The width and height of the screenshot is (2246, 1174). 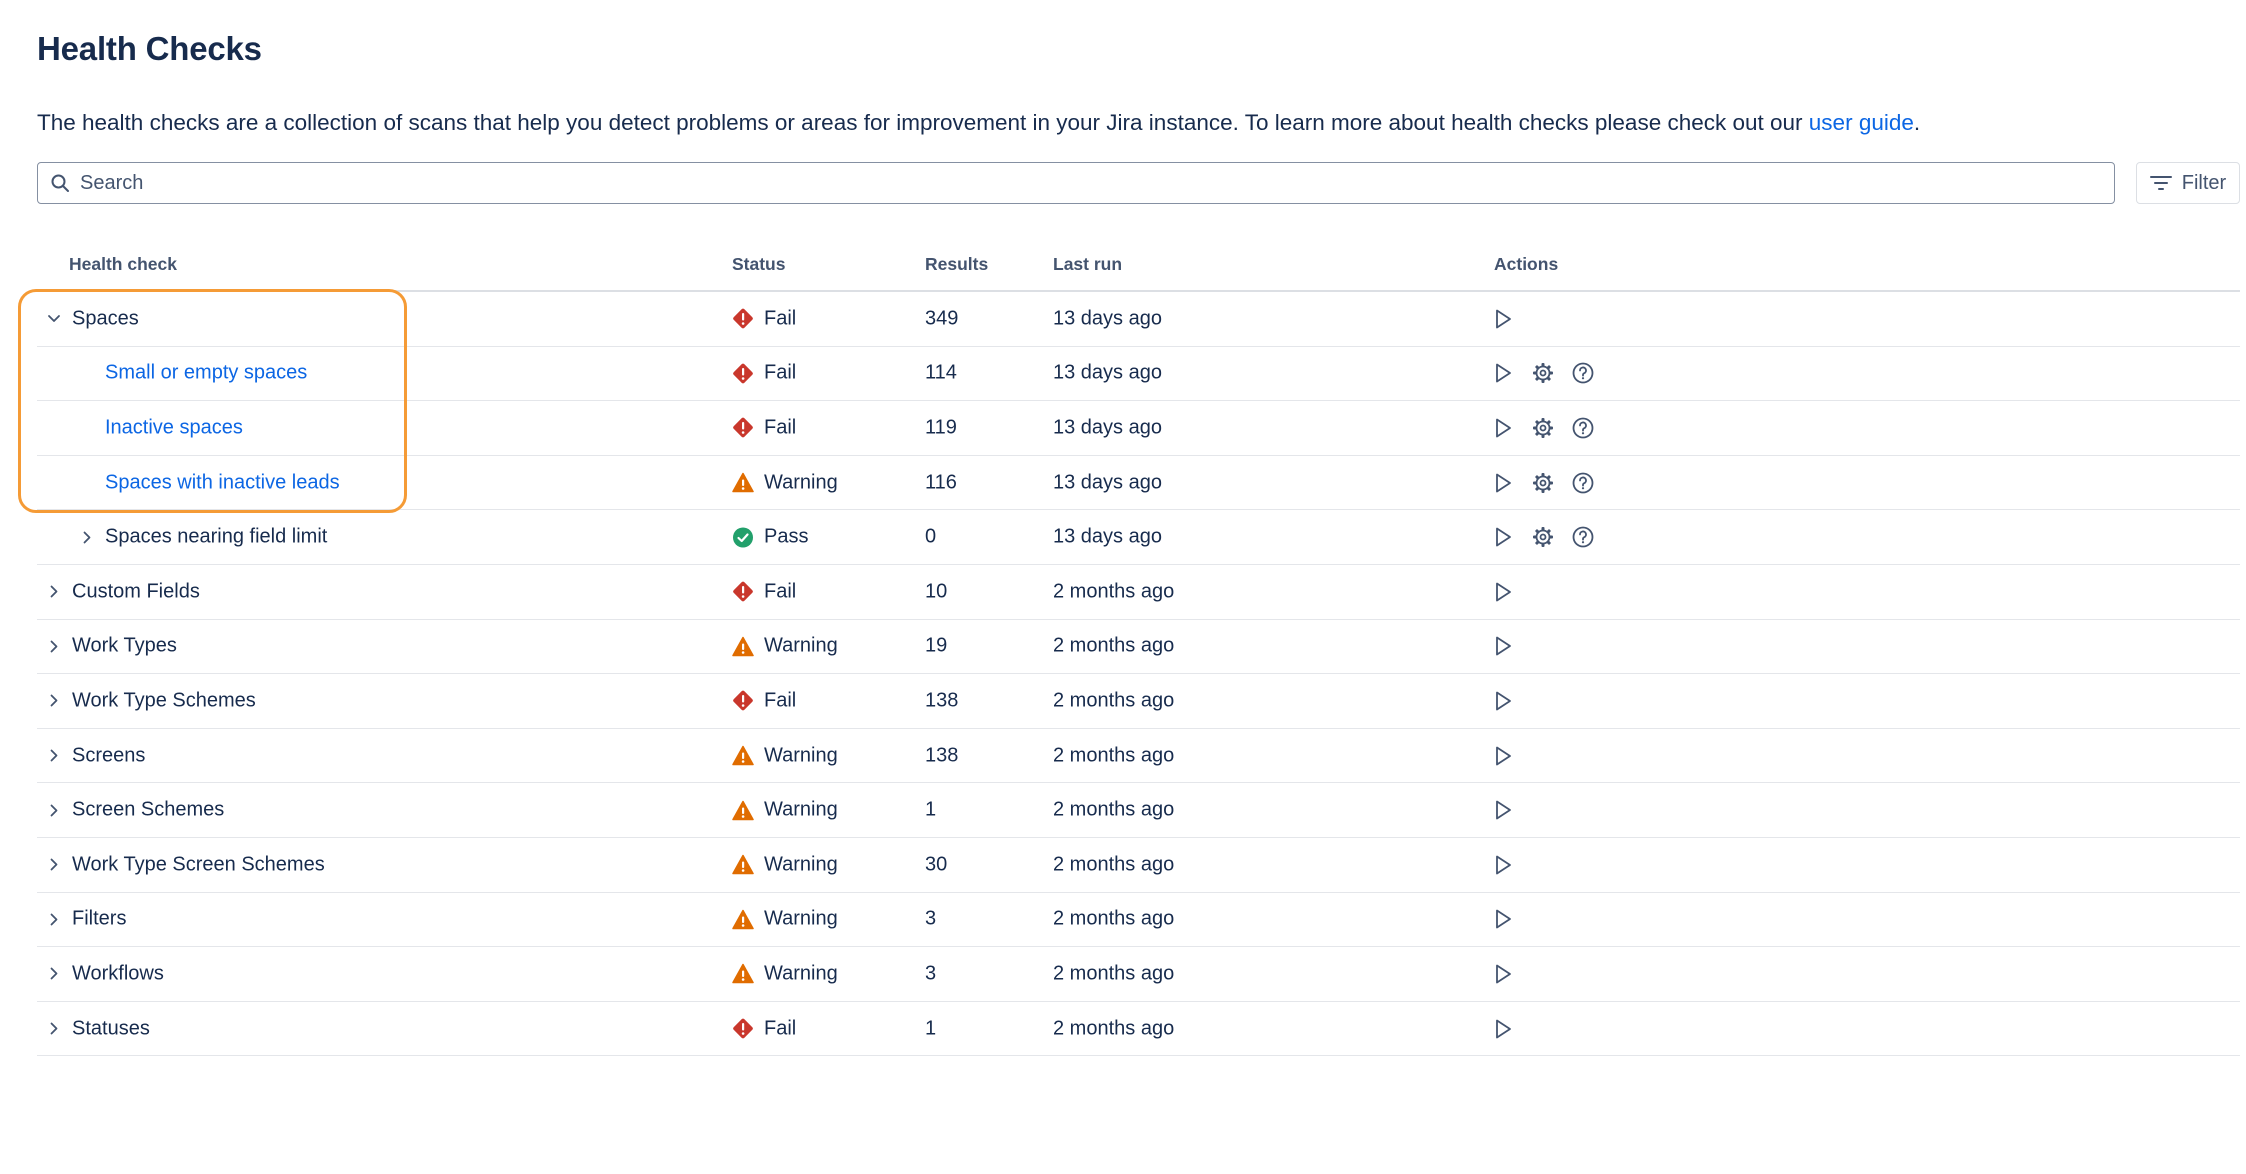 What do you see at coordinates (956, 264) in the screenshot?
I see `column-header-results: Results` at bounding box center [956, 264].